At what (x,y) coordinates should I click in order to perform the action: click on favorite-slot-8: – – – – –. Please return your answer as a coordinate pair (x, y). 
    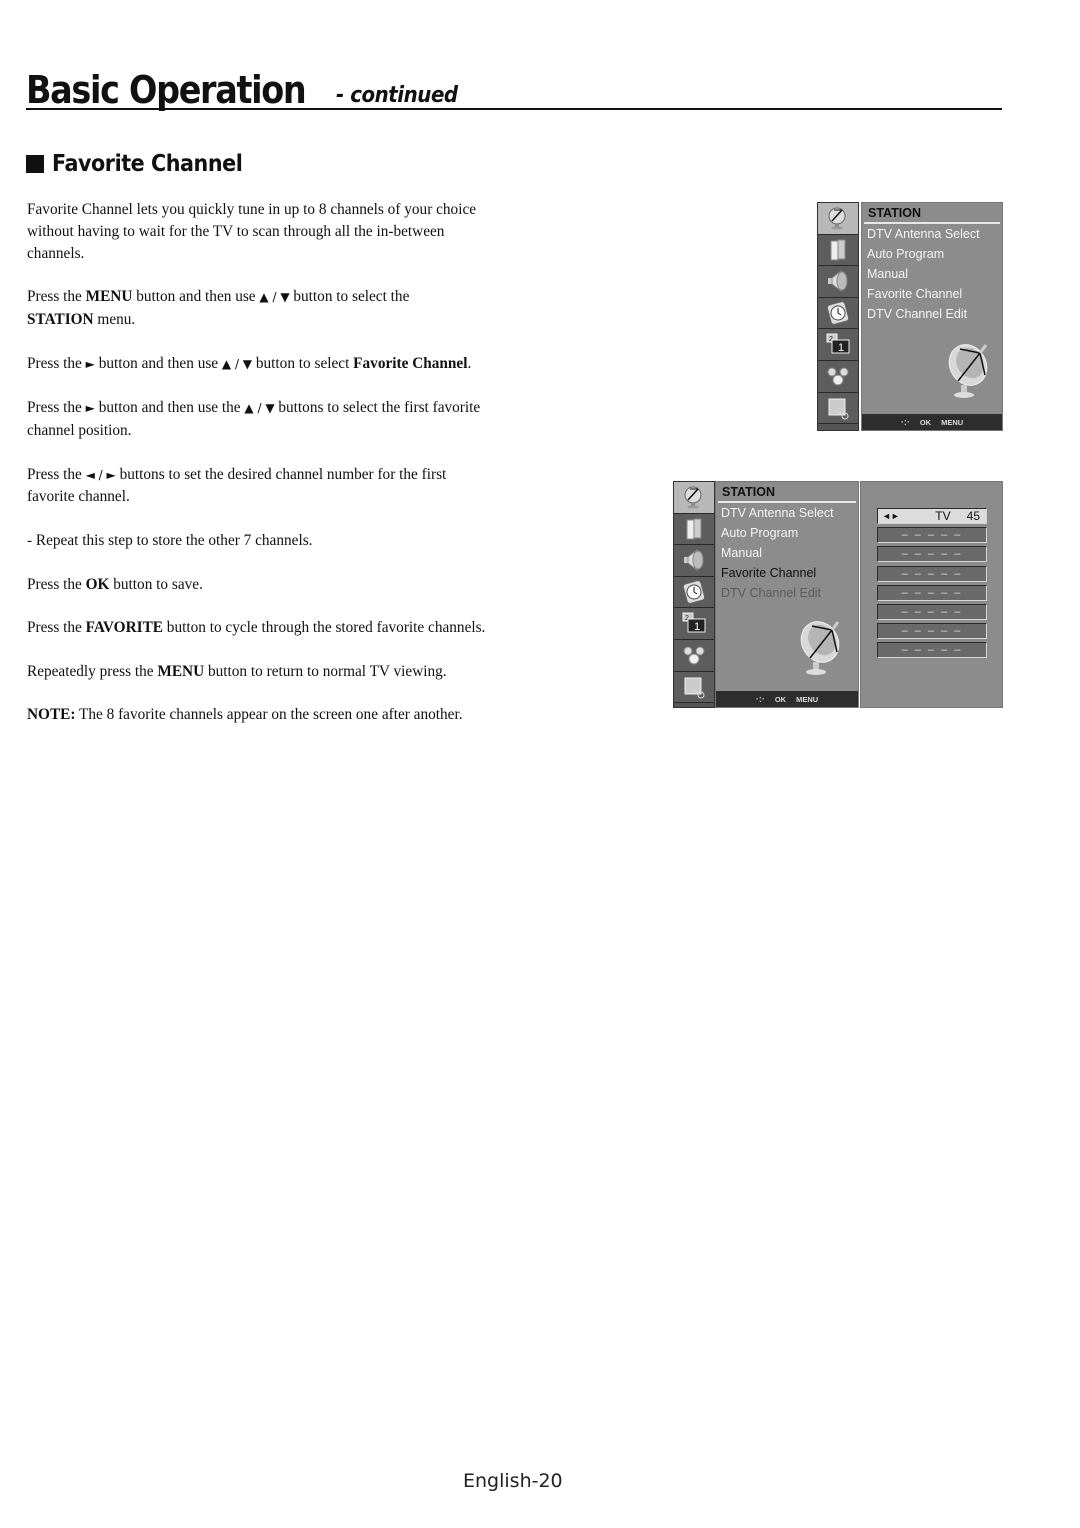
    Looking at the image, I should click on (932, 650).